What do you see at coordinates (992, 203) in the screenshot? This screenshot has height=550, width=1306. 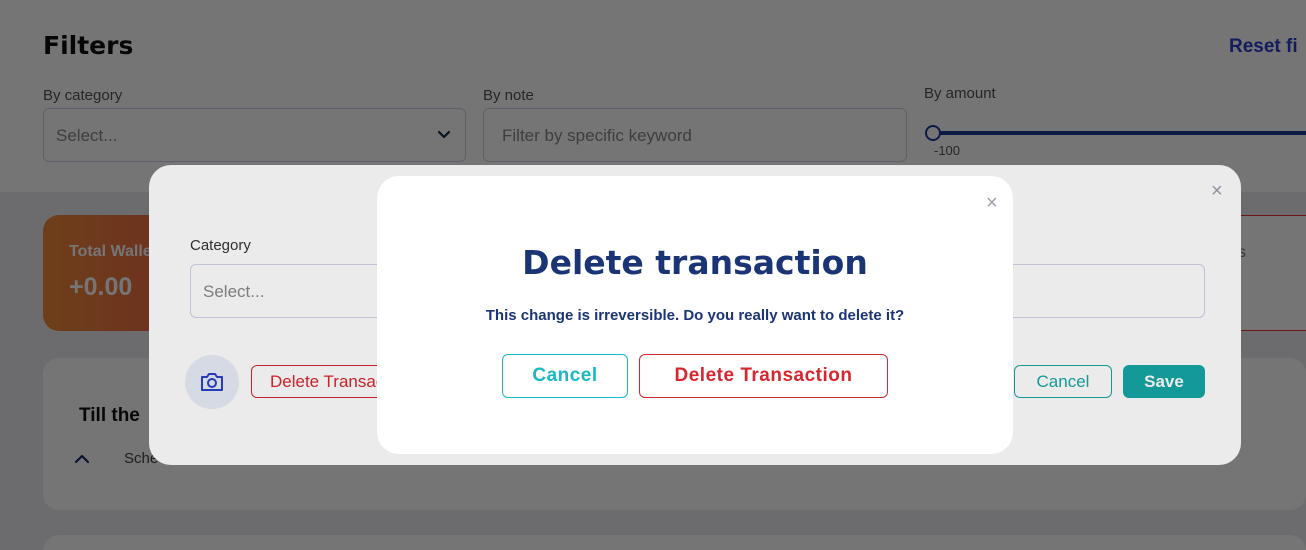 I see `close-icon: ×` at bounding box center [992, 203].